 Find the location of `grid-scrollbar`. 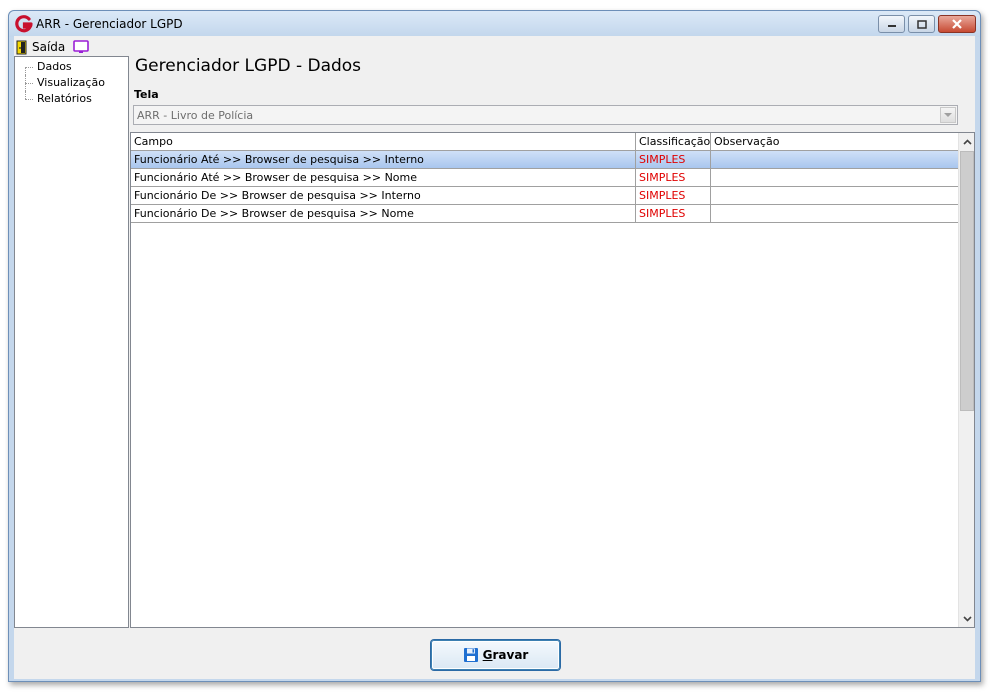

grid-scrollbar is located at coordinates (966, 380).